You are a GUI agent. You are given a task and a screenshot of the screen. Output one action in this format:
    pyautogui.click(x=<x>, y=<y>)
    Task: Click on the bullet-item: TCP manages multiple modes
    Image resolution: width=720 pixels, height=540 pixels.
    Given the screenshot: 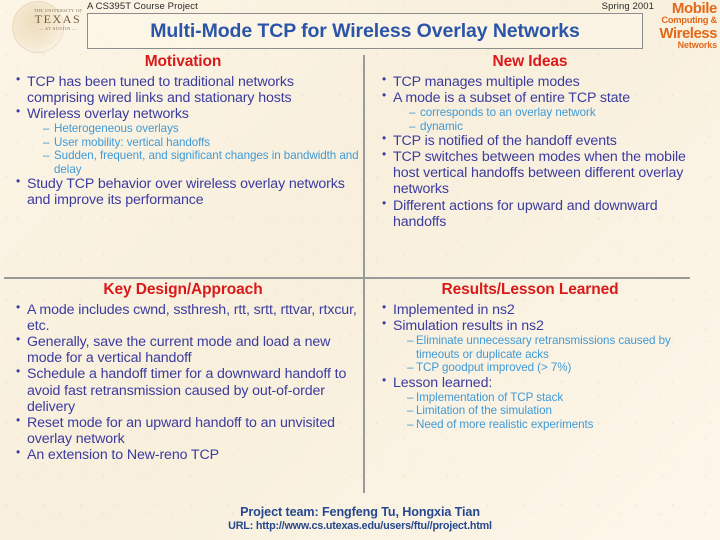 What is the action you would take?
    pyautogui.click(x=536, y=81)
    